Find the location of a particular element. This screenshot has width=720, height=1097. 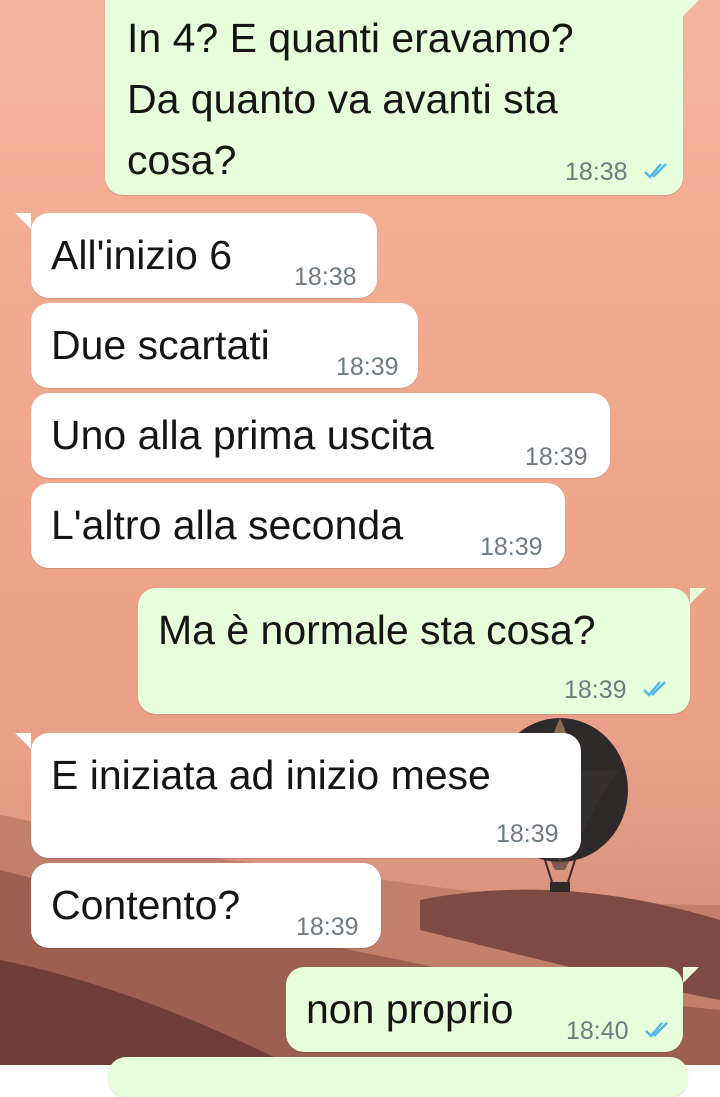

message-bubble-outgoing: Ma è normale sta cosa? 18:39 is located at coordinates (414, 651).